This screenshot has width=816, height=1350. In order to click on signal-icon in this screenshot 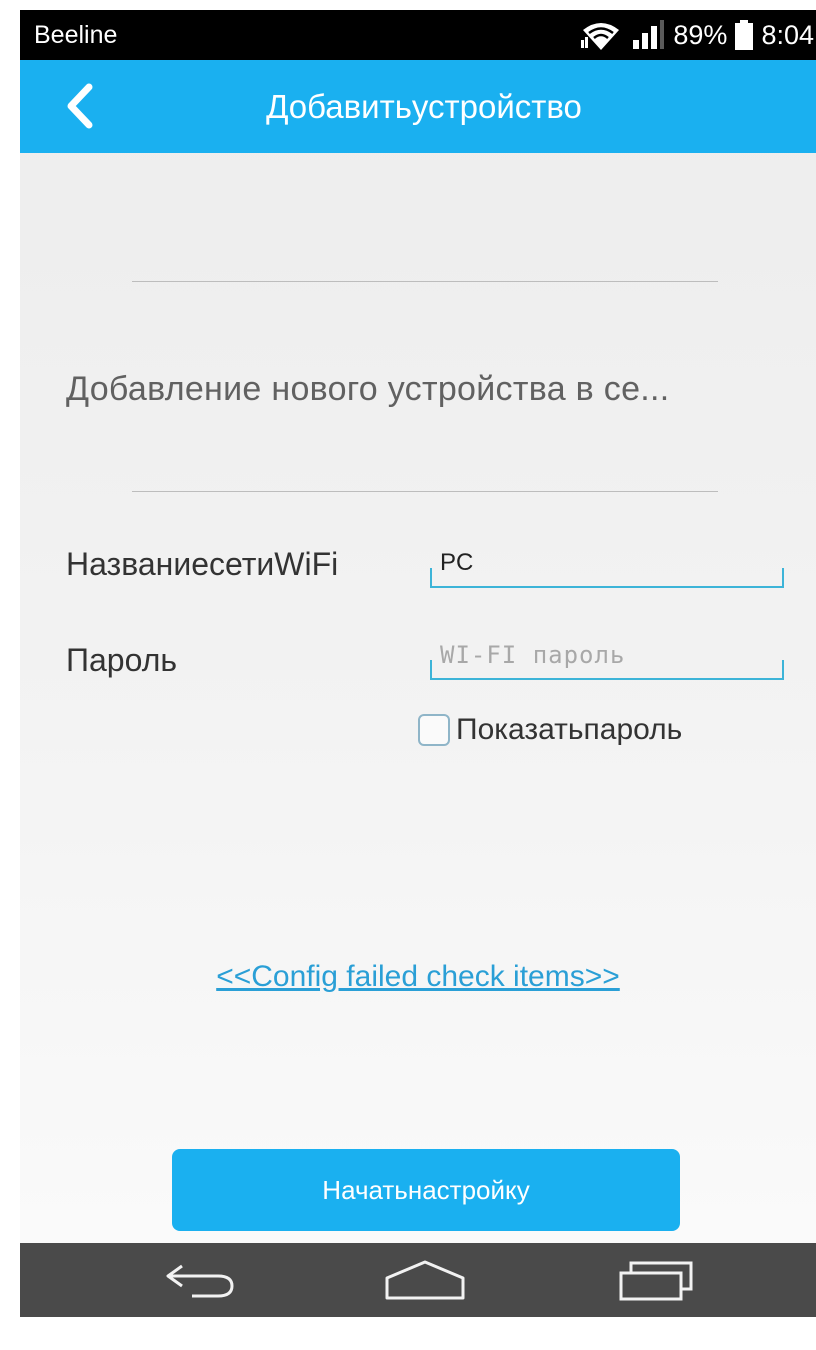, I will do `click(648, 35)`.